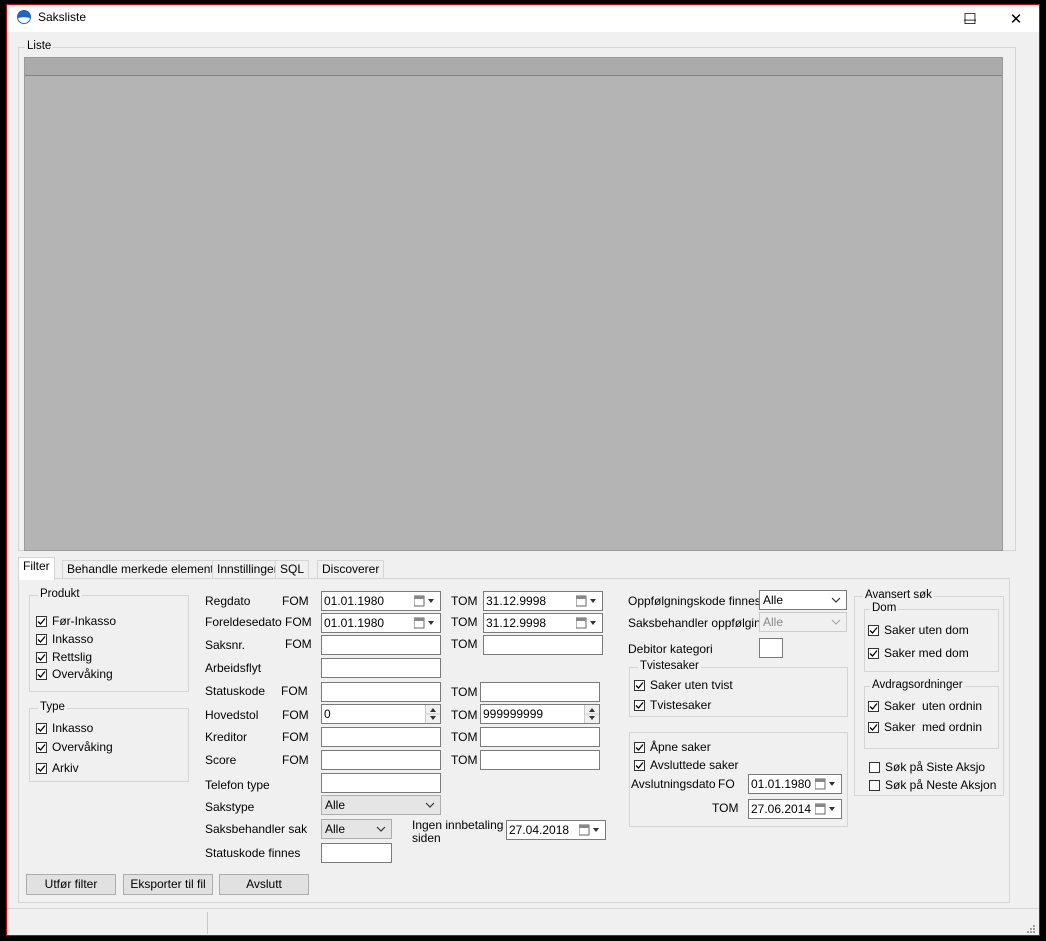  Describe the element at coordinates (233, 668) in the screenshot. I see `arbeidsflyt-label: Arbeidsflyt` at that location.